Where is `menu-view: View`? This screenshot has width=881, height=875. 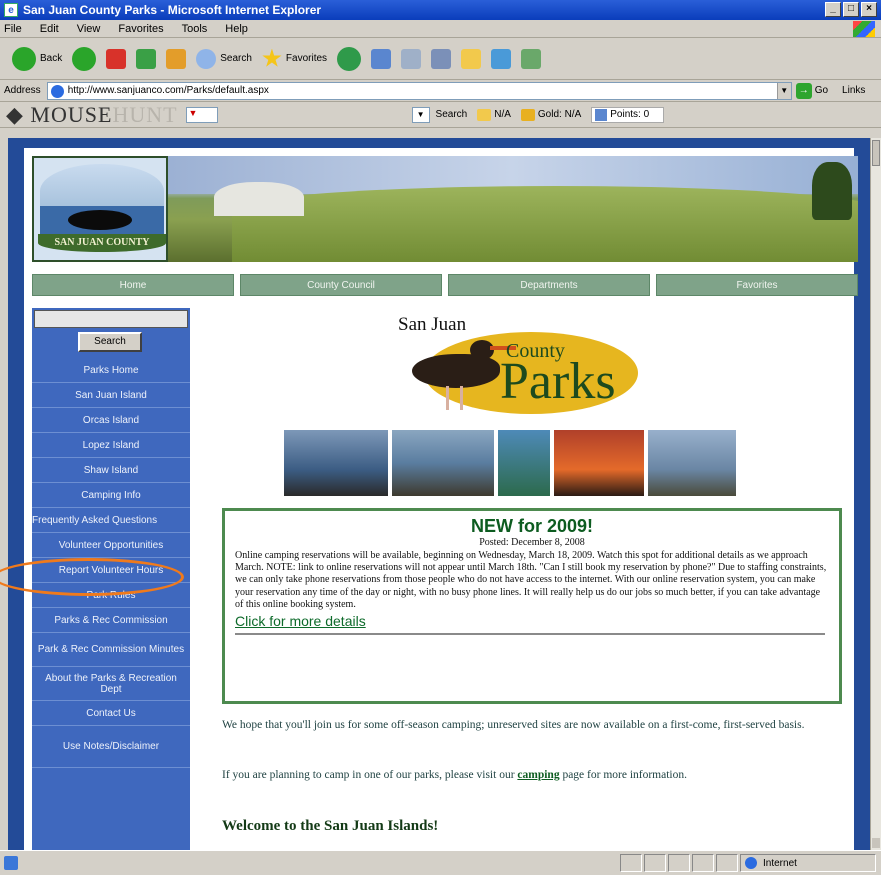 menu-view: View is located at coordinates (89, 29).